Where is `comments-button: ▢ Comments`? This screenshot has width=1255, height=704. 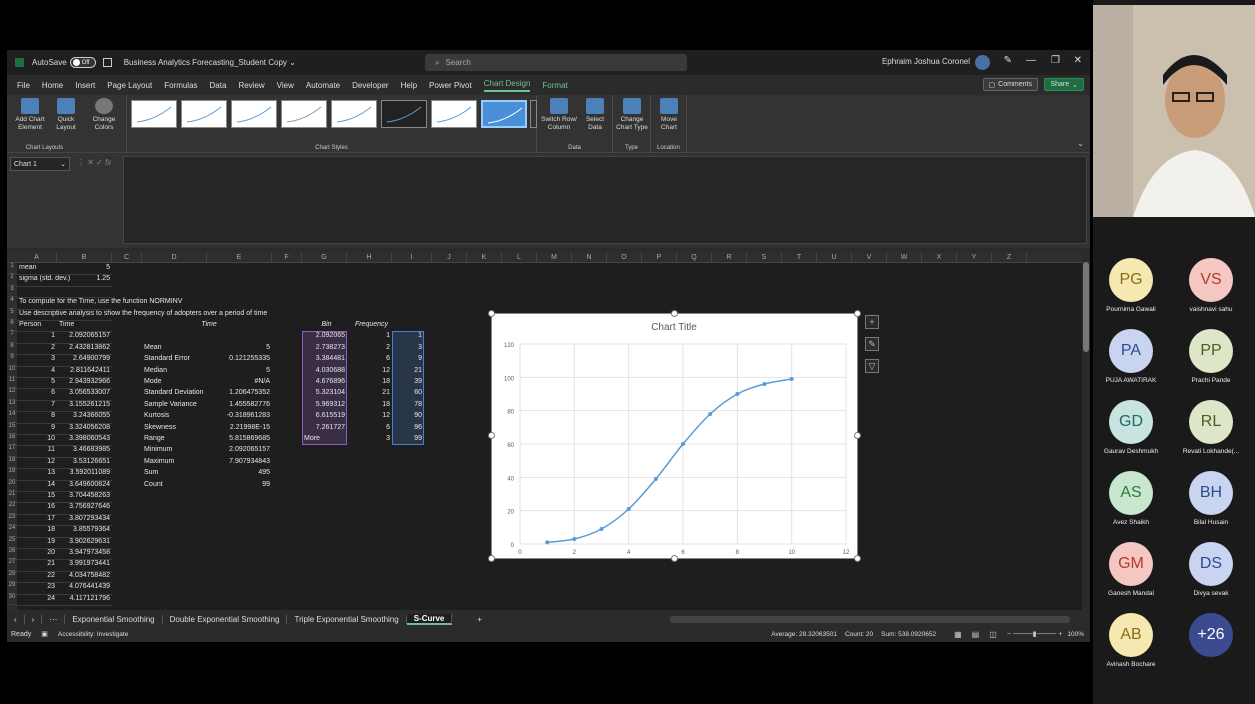 comments-button: ▢ Comments is located at coordinates (1010, 84).